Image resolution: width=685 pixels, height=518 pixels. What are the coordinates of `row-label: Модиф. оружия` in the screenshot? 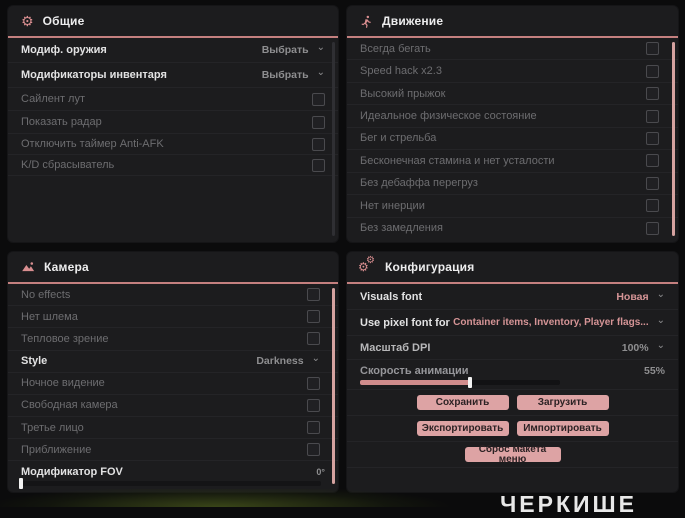 It's located at (64, 50).